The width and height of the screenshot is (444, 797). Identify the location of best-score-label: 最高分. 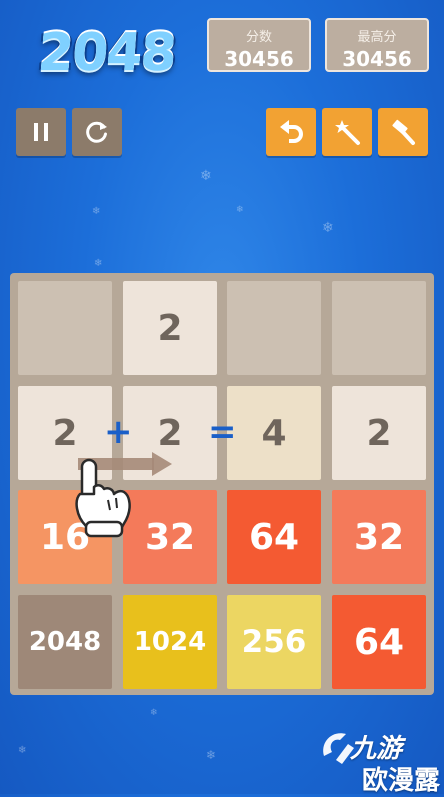
(377, 37).